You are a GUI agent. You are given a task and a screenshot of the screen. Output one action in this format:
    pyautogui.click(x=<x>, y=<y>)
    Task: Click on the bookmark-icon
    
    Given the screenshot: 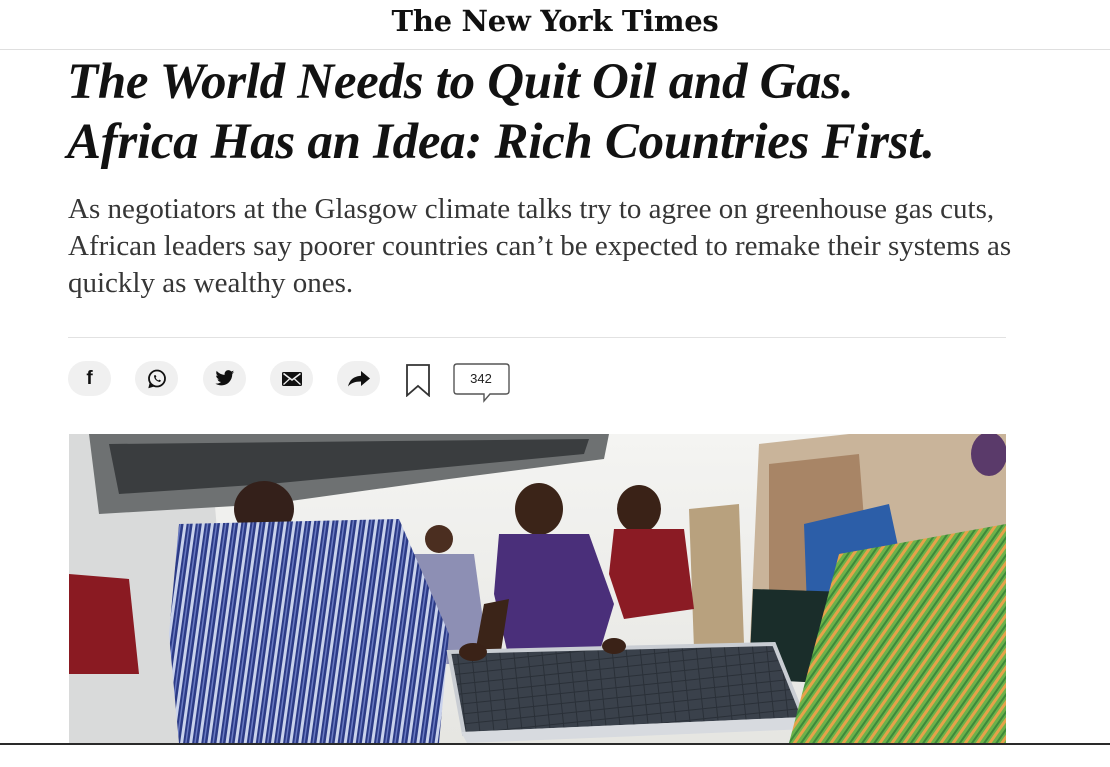 What is the action you would take?
    pyautogui.click(x=418, y=380)
    